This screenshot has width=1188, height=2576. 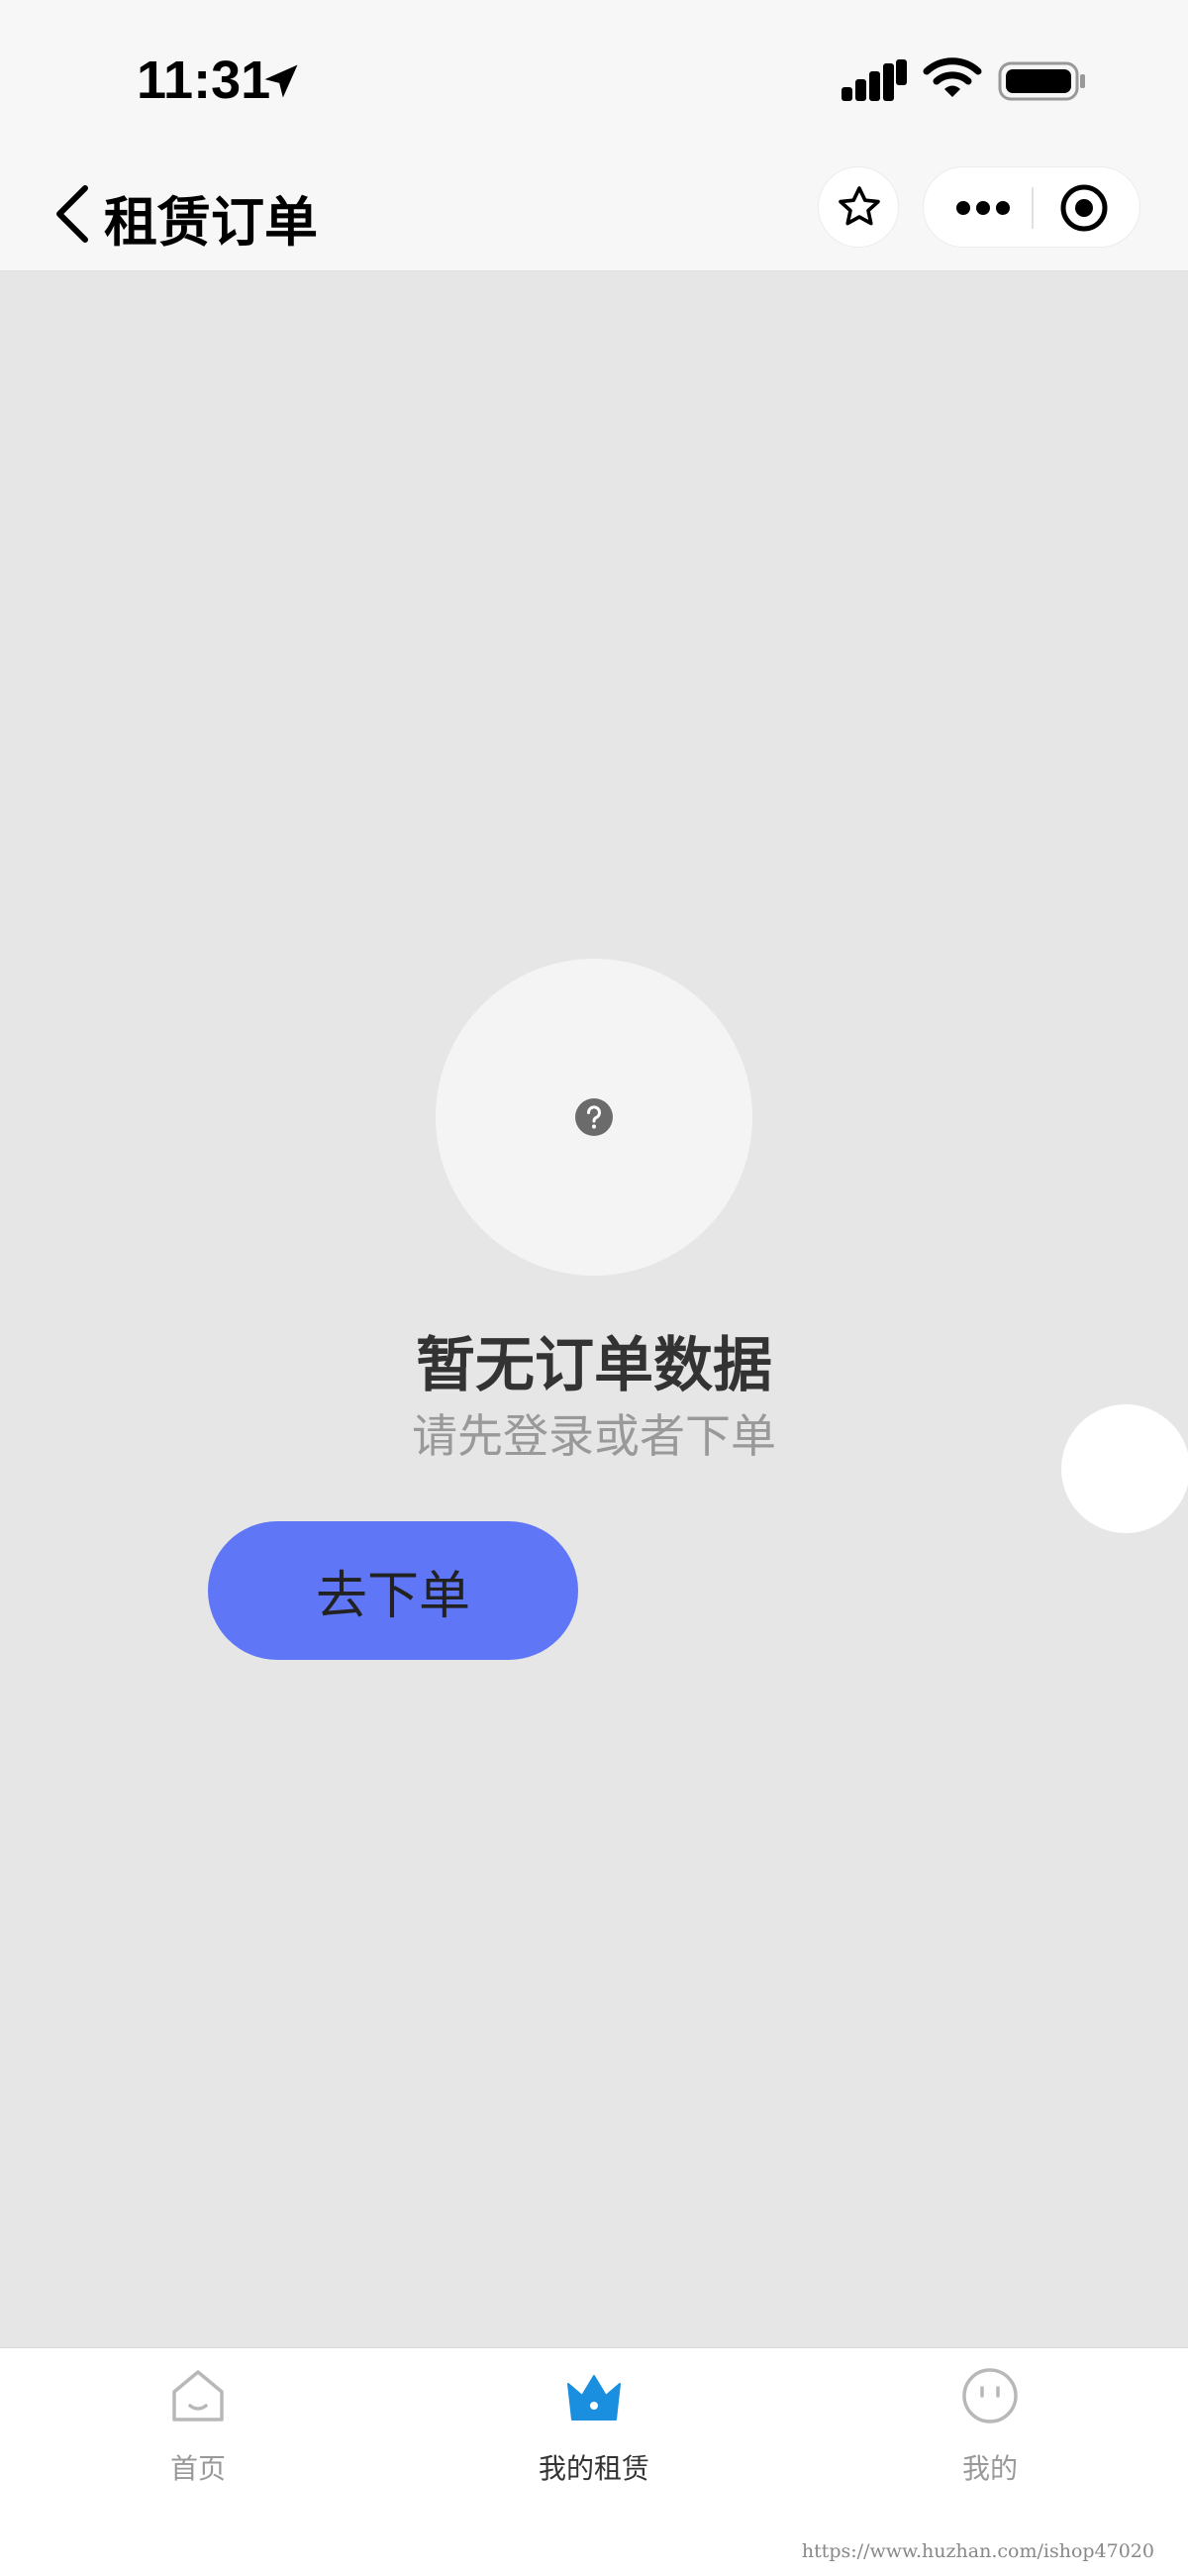 What do you see at coordinates (874, 80) in the screenshot?
I see `signal-icon` at bounding box center [874, 80].